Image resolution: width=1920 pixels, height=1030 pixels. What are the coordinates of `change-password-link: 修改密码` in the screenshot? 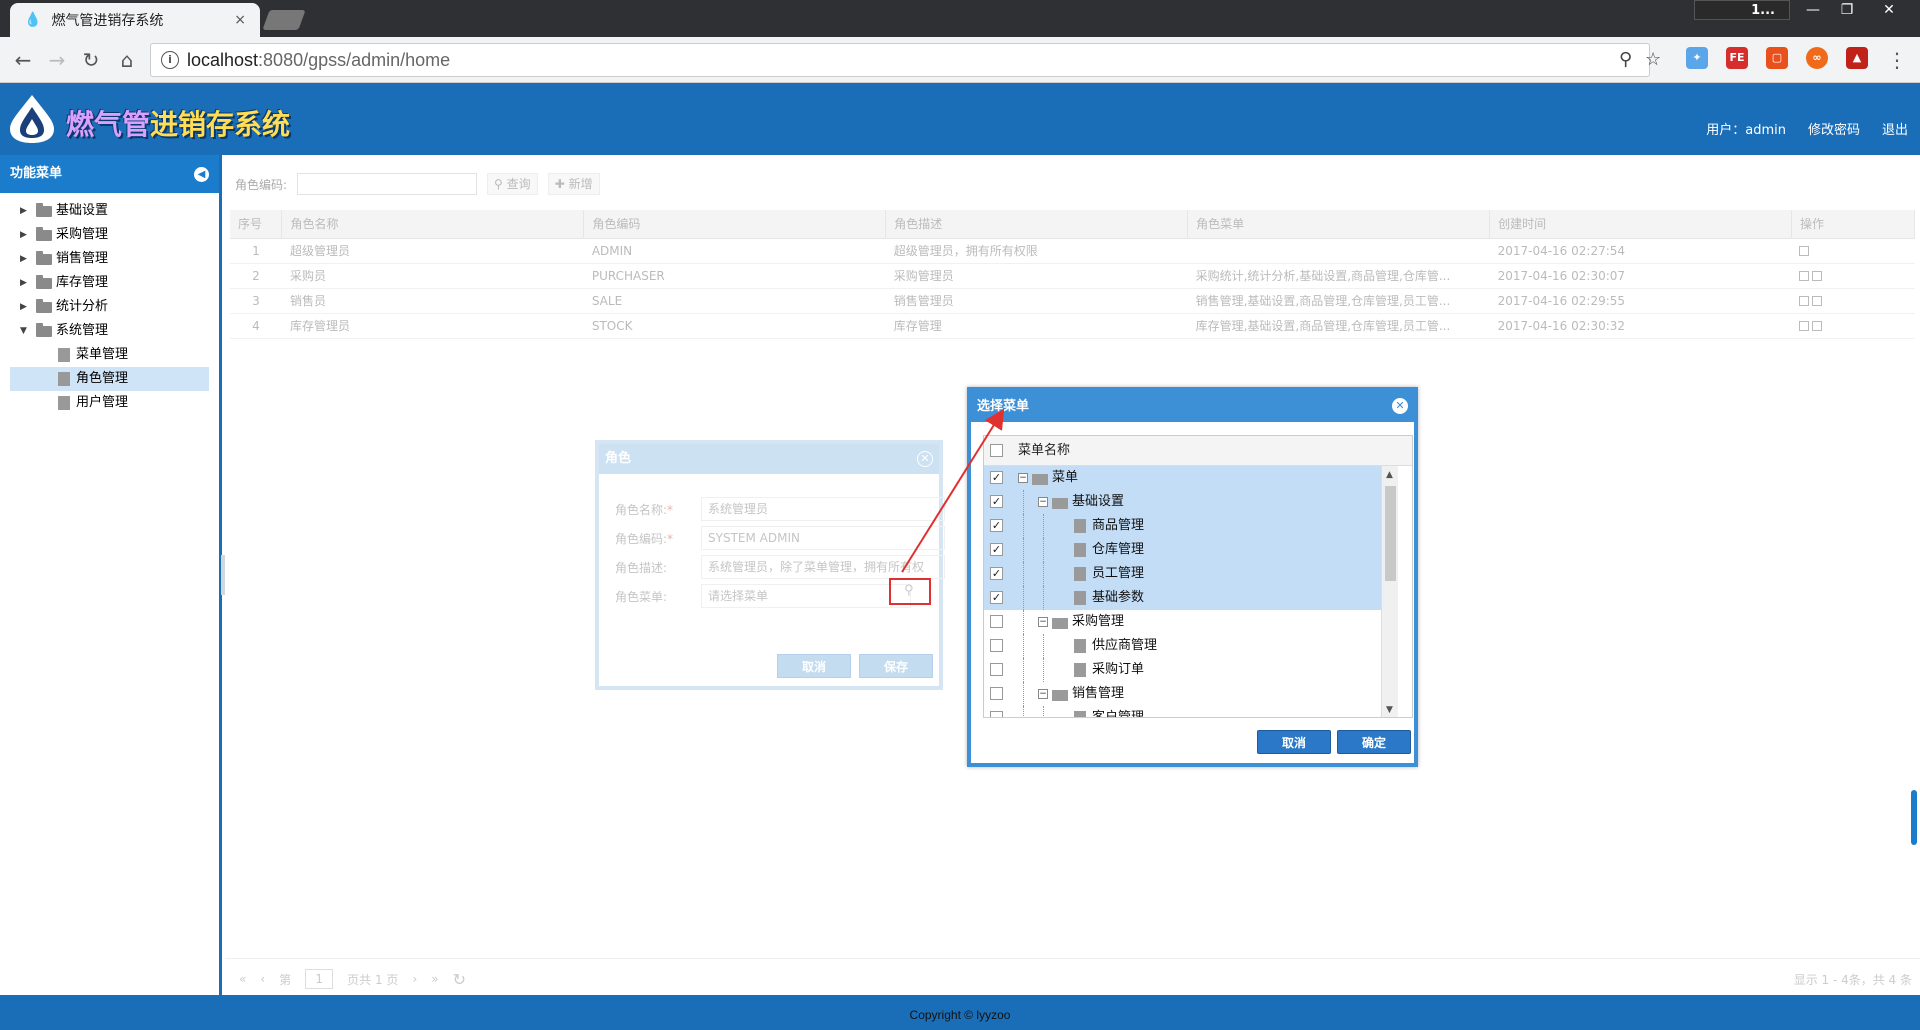 It's located at (1834, 128).